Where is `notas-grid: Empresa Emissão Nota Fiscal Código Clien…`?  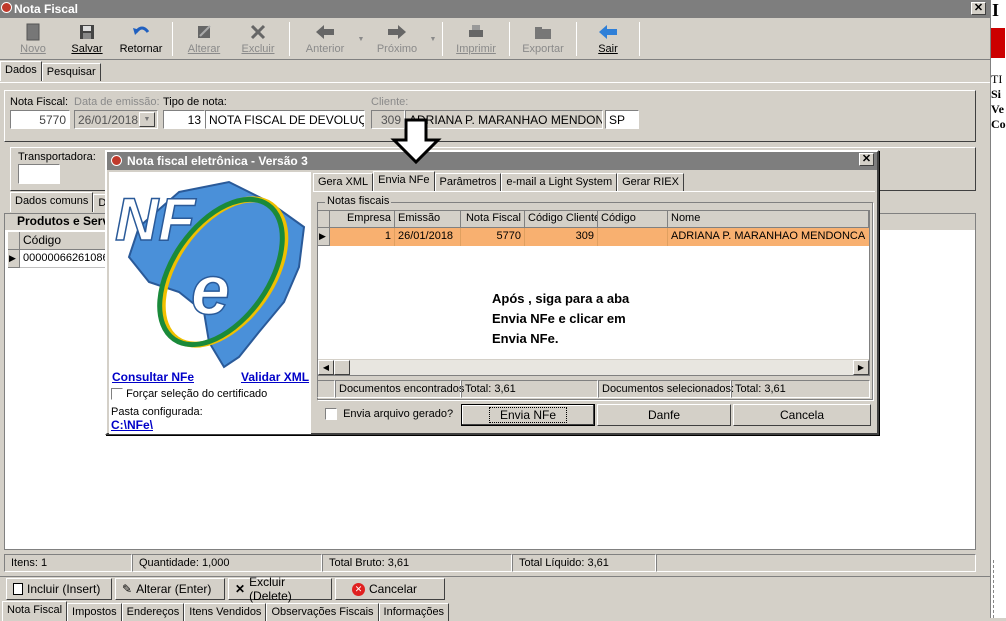 notas-grid: Empresa Emissão Nota Fiscal Código Clien… is located at coordinates (593, 293).